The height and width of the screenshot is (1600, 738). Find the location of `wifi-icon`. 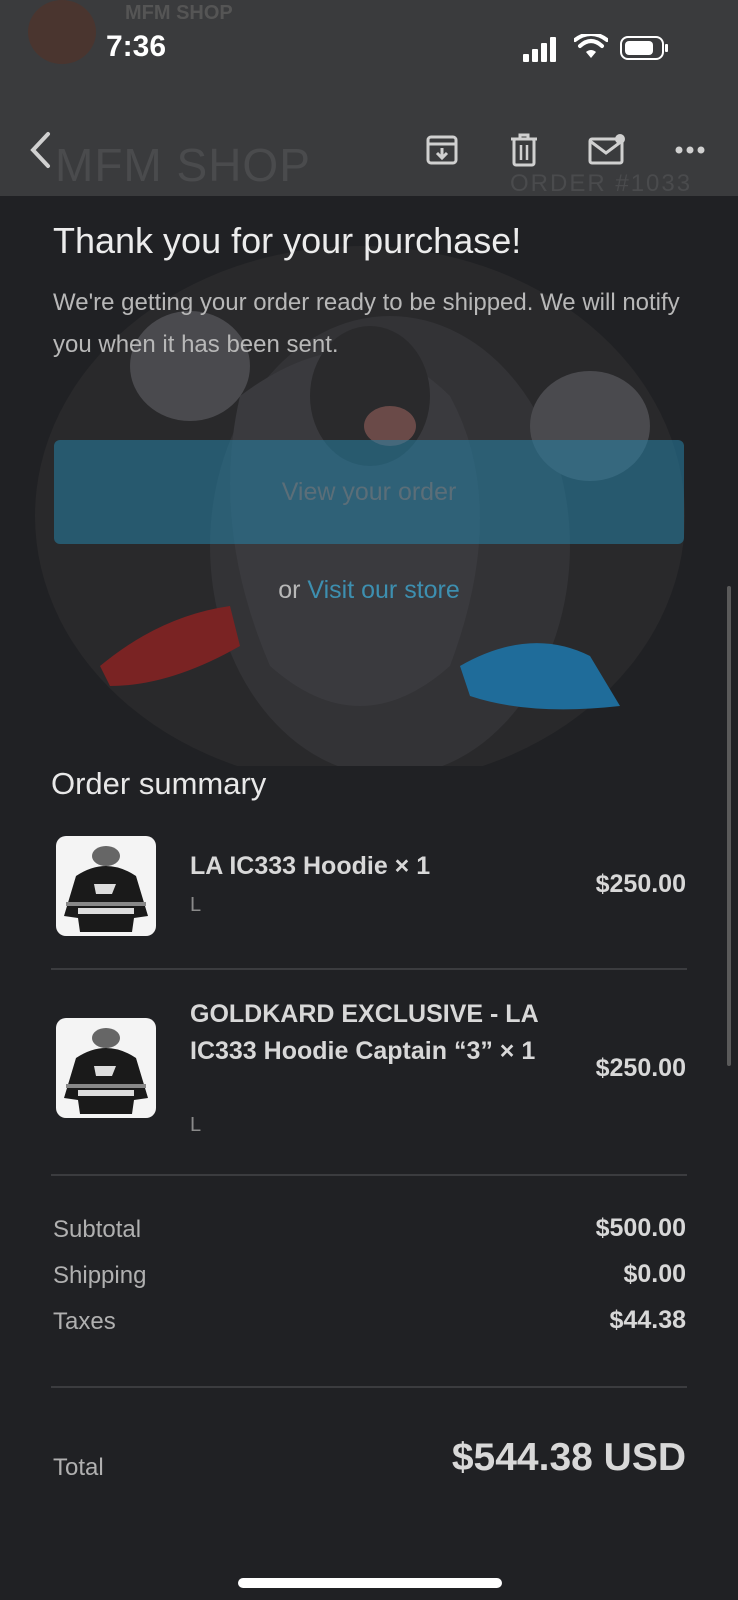

wifi-icon is located at coordinates (591, 48).